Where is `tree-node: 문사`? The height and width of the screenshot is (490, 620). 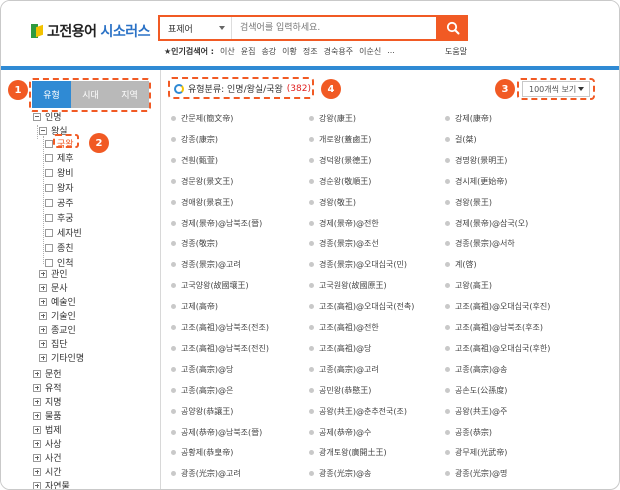
tree-node: 문사 is located at coordinates (53, 287).